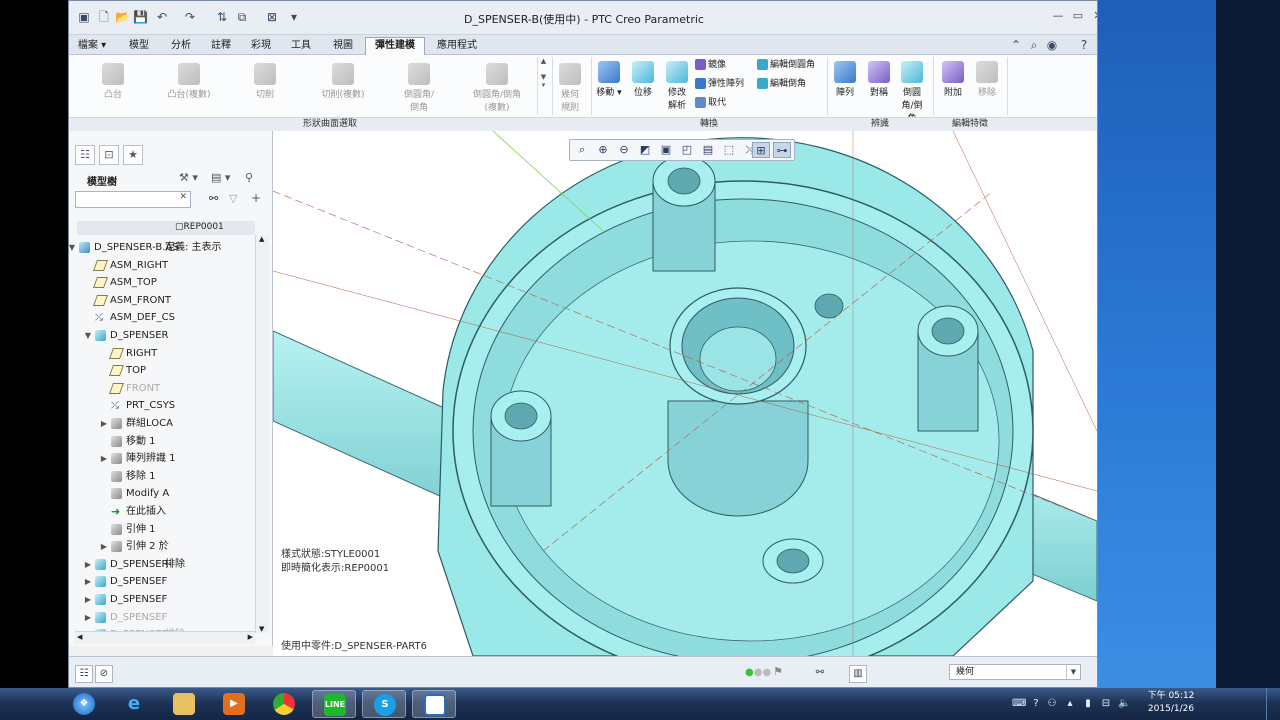 The height and width of the screenshot is (720, 1280). I want to click on tab-render: 彩現, so click(261, 46).